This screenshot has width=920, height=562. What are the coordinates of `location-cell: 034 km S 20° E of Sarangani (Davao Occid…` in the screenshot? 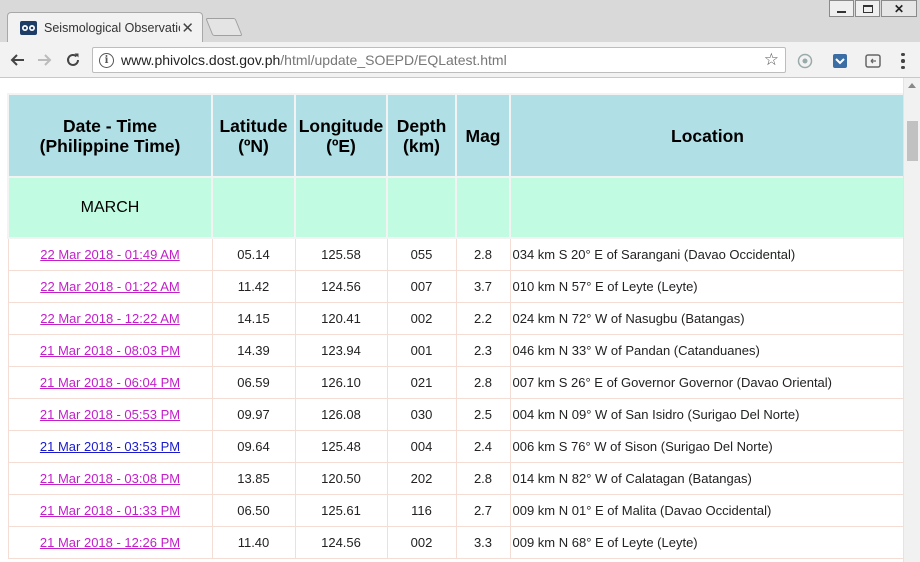 It's located at (707, 254).